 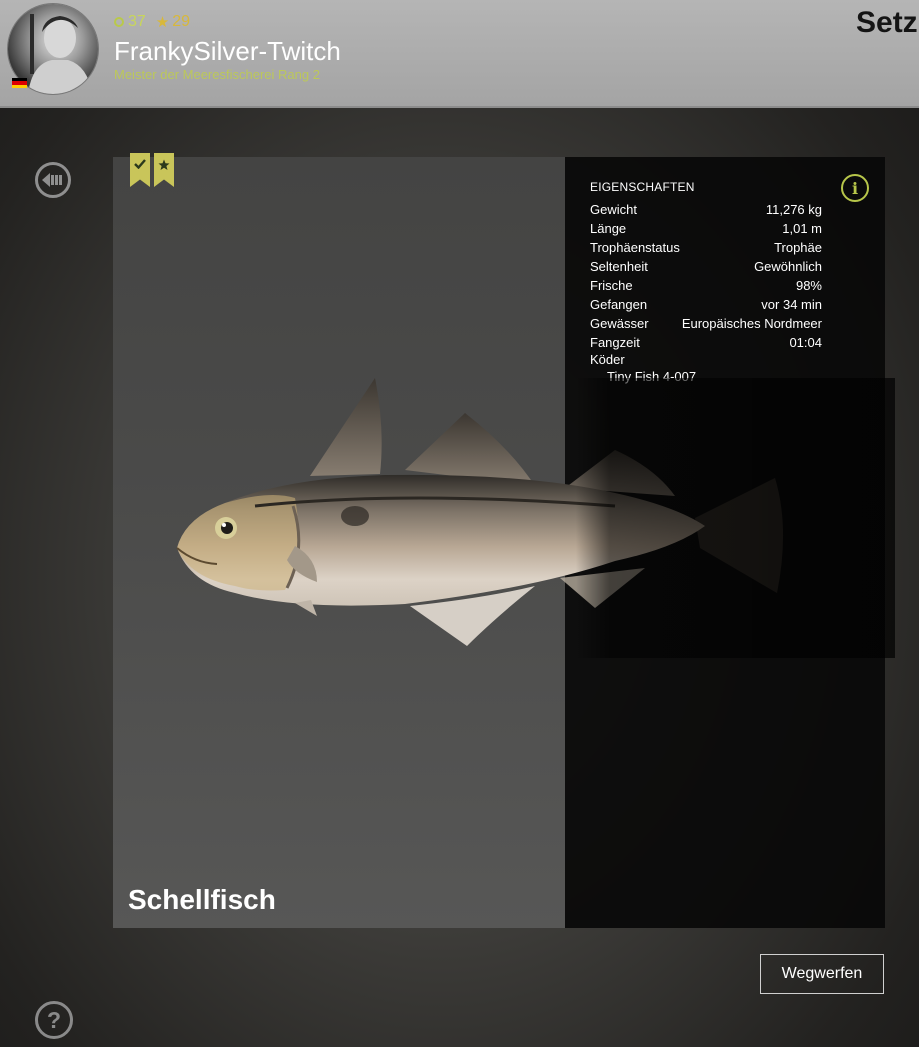 What do you see at coordinates (119, 22) in the screenshot?
I see `level-ring-icon` at bounding box center [119, 22].